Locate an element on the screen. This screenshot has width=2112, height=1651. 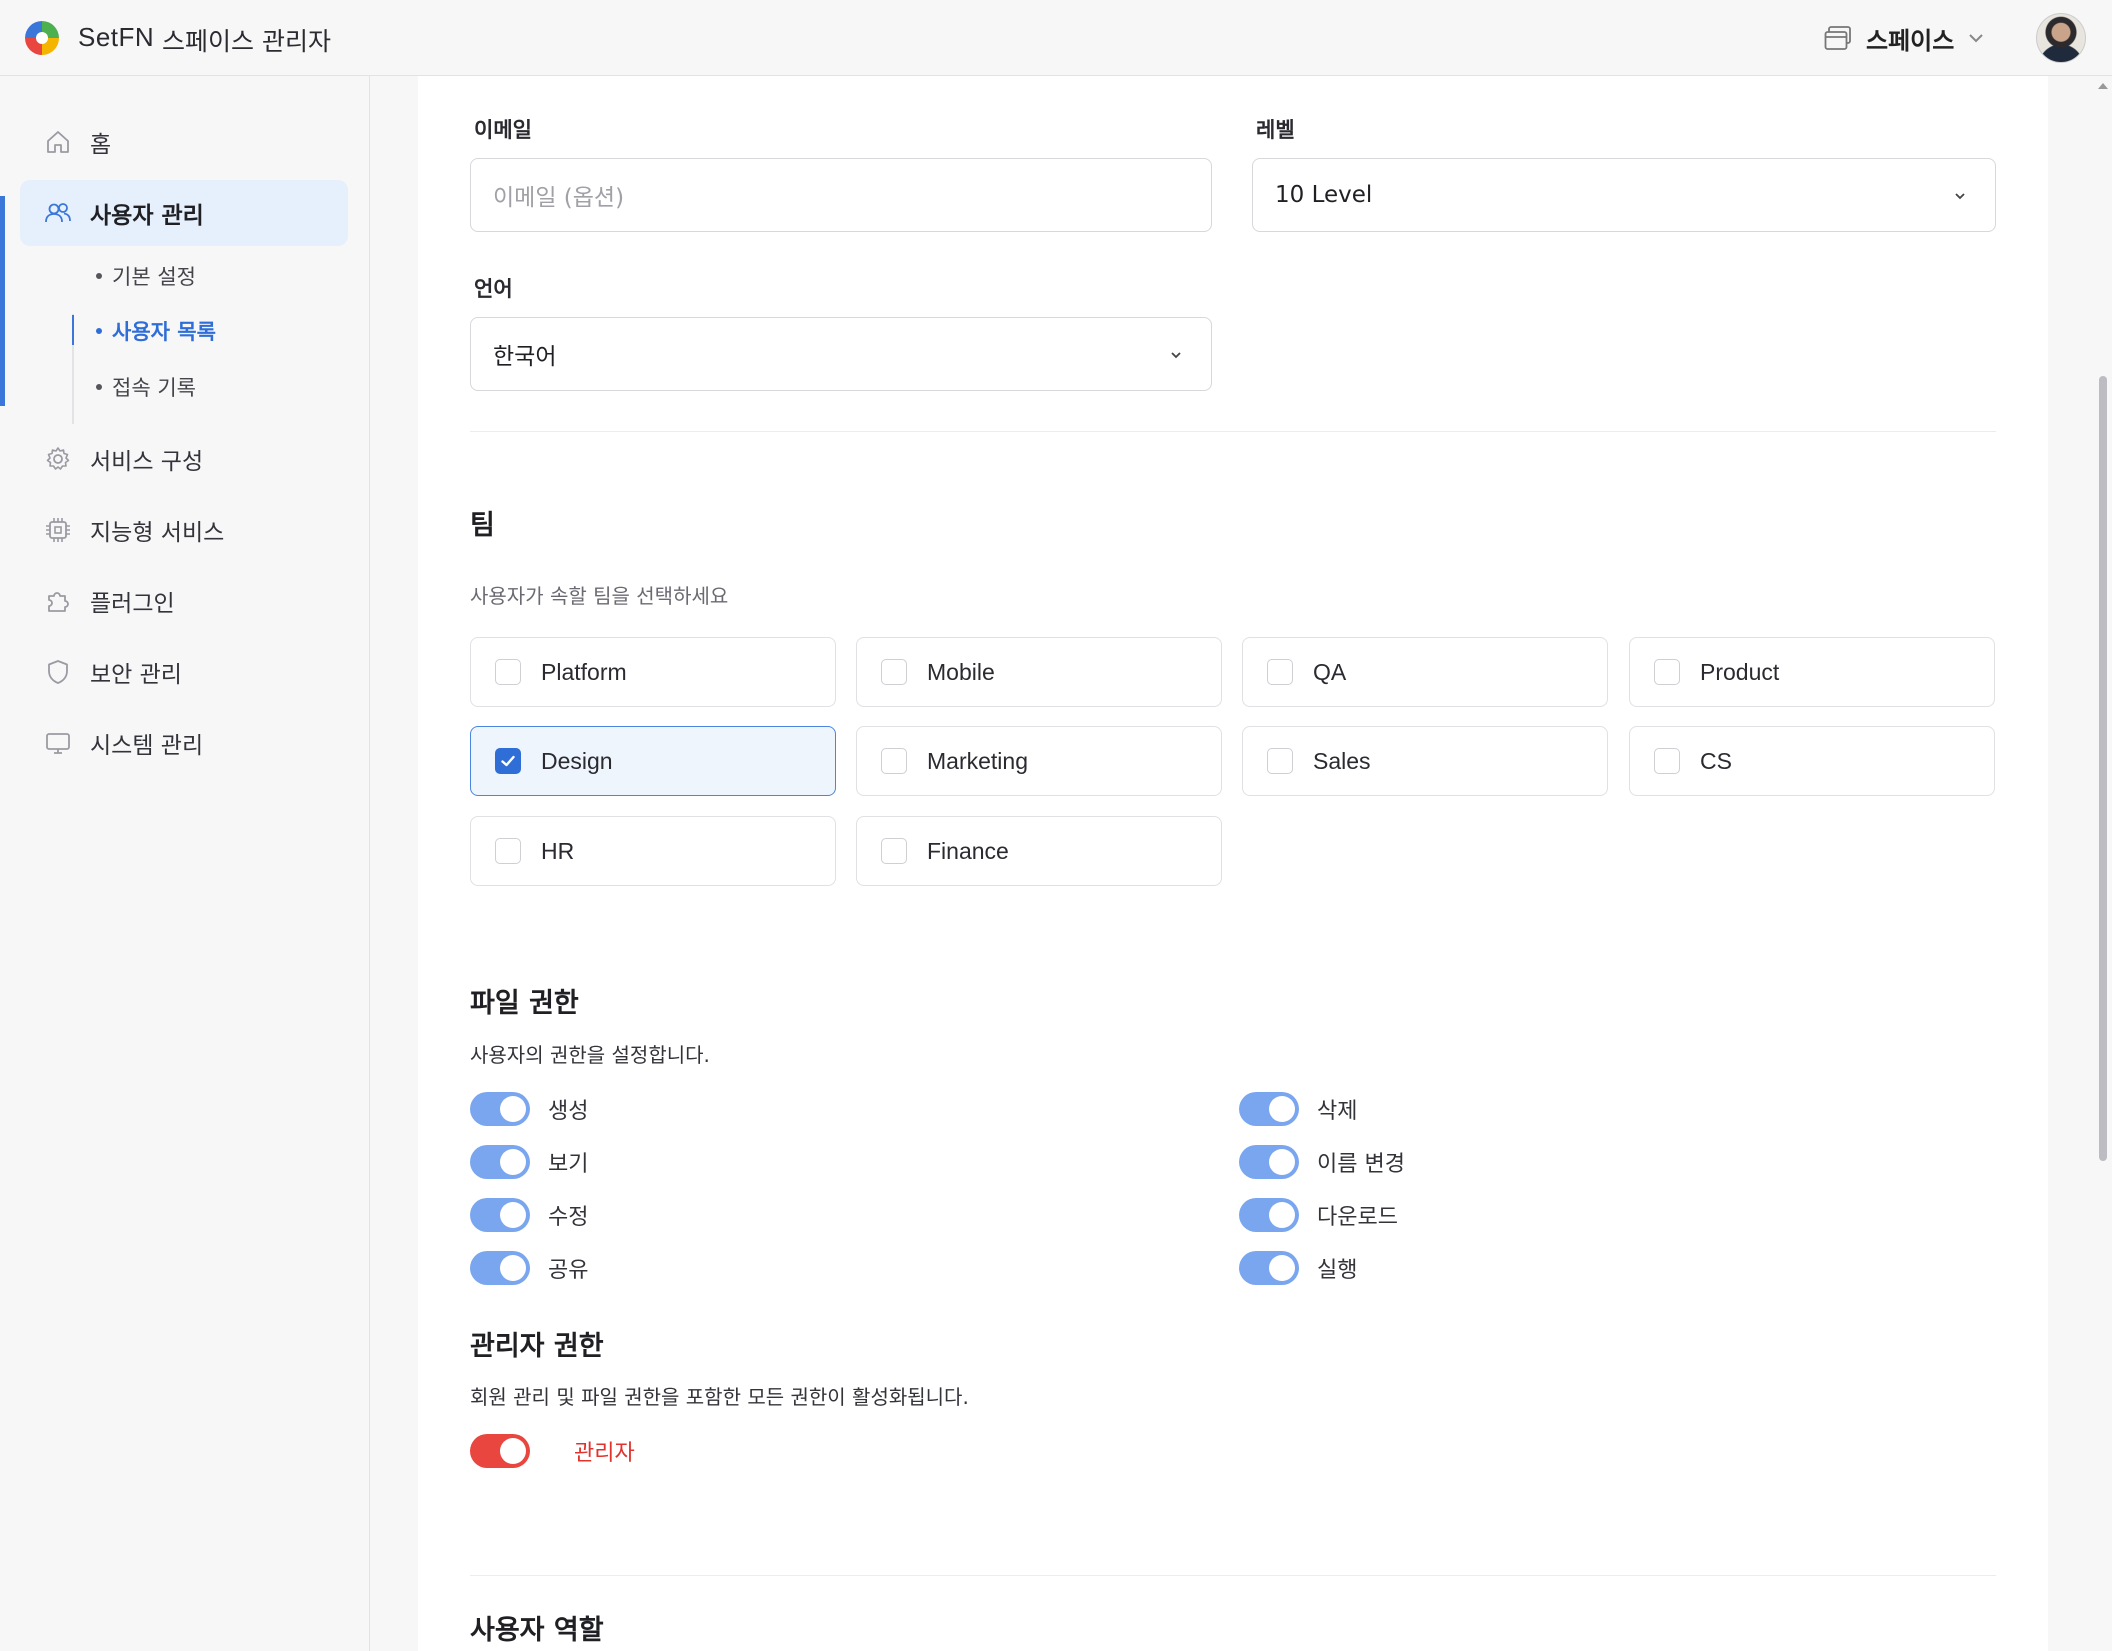
team-name: Mobile is located at coordinates (961, 671).